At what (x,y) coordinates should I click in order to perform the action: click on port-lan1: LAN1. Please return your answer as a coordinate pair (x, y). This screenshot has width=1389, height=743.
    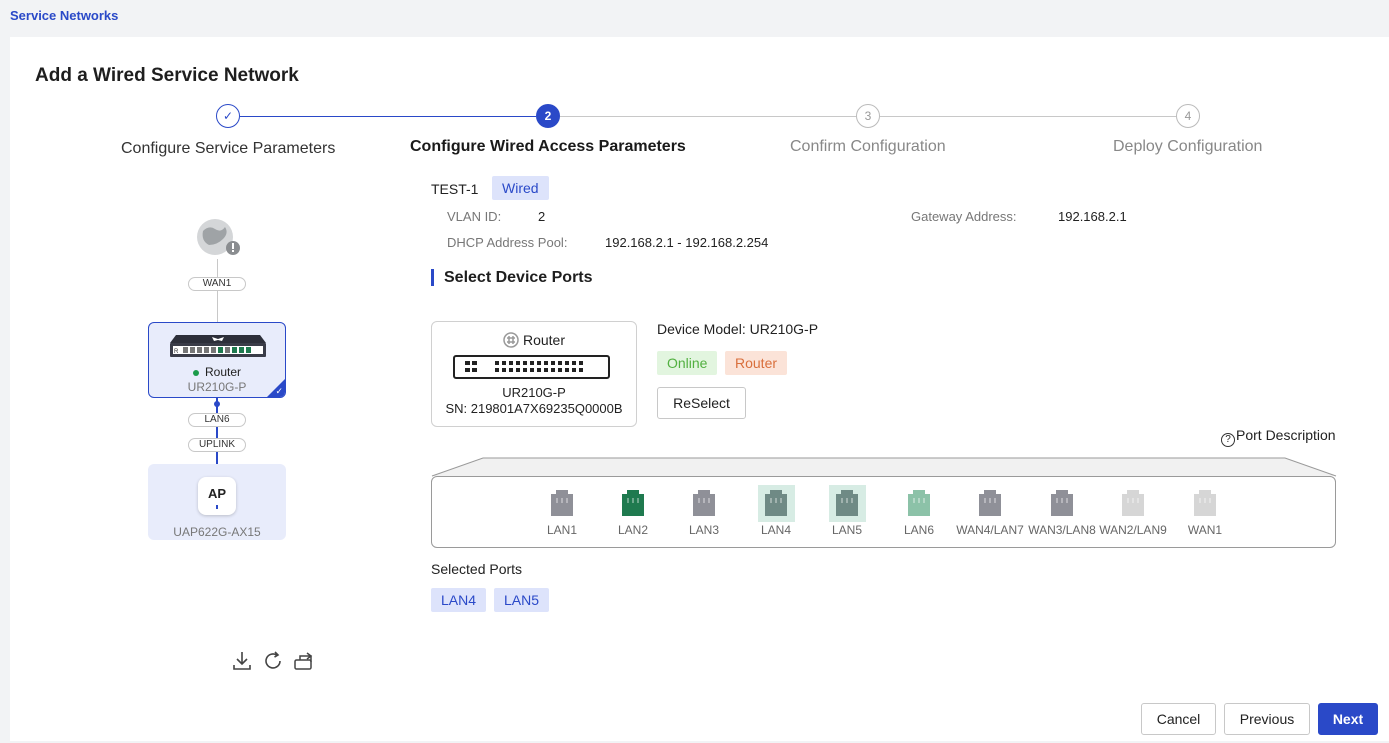
    Looking at the image, I should click on (562, 513).